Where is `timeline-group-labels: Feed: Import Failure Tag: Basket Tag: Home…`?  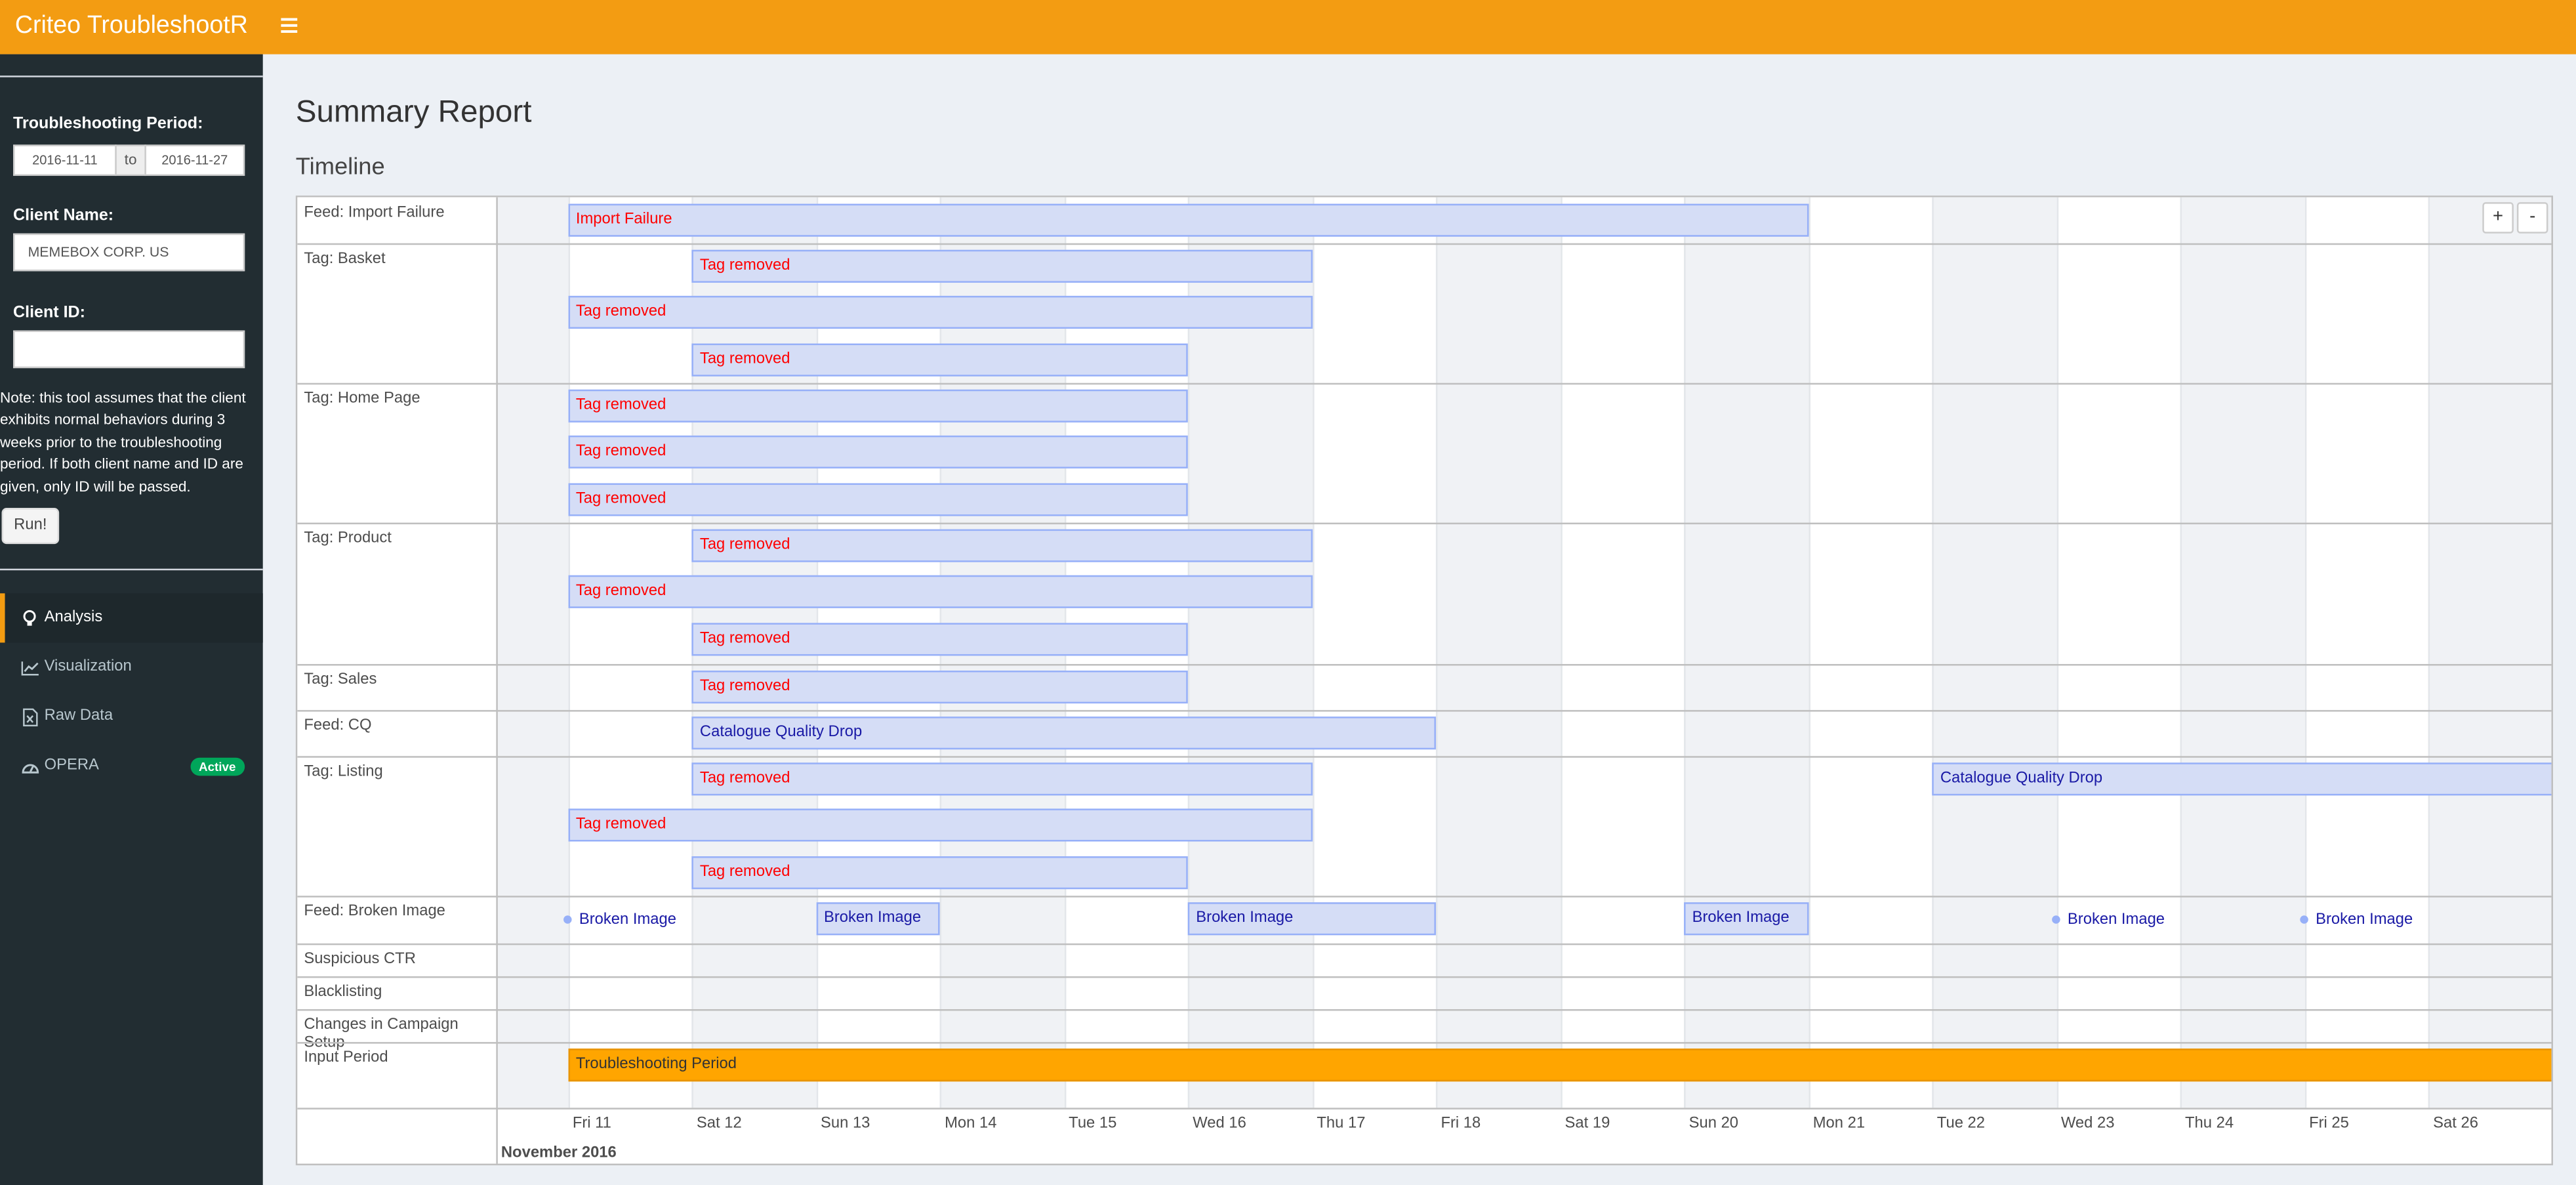
timeline-group-labels: Feed: Import Failure Tag: Basket Tag: Home… is located at coordinates (398, 680).